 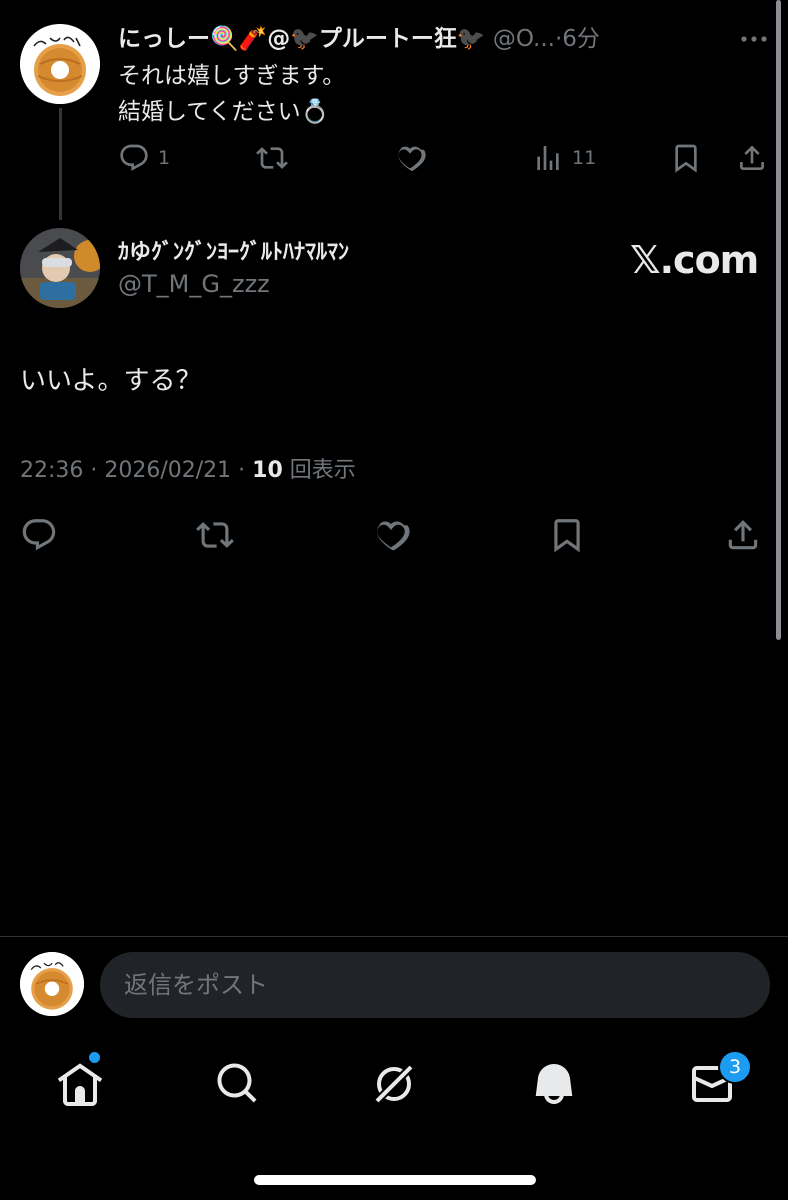 I want to click on home-notification-dot, so click(x=94, y=1057).